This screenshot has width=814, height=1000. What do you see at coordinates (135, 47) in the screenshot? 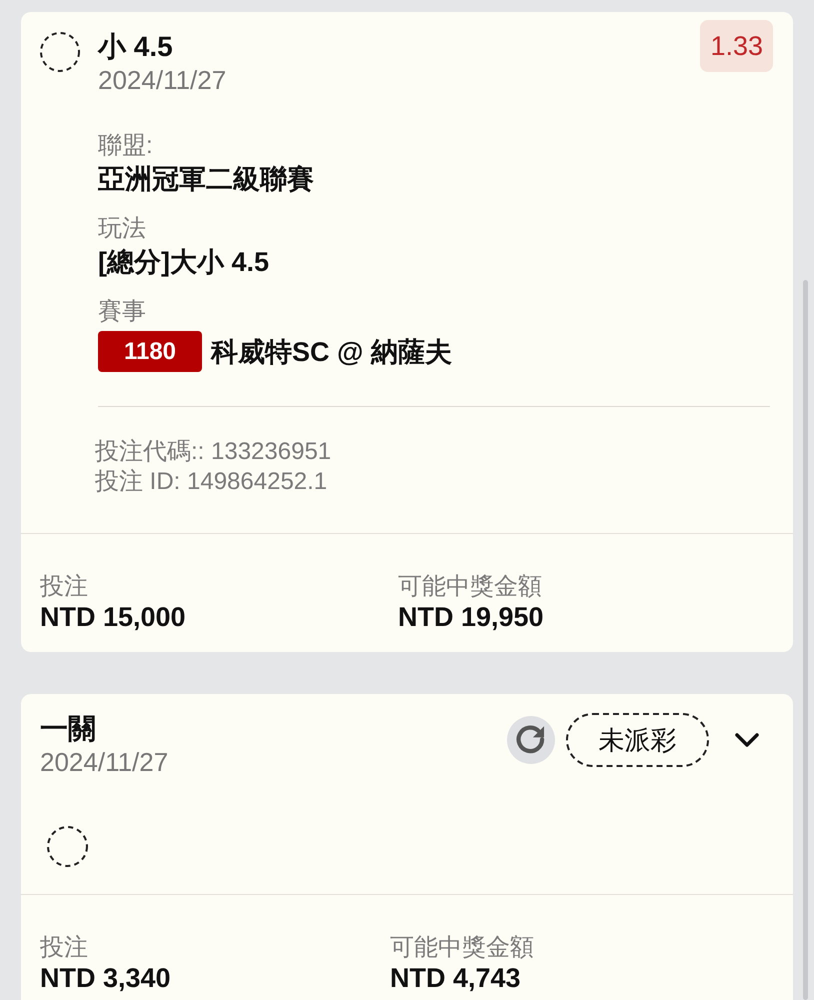
I see `bet-title: 小 4.5` at bounding box center [135, 47].